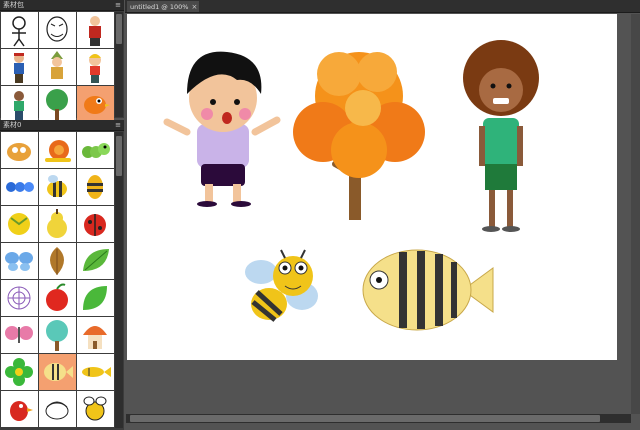 This screenshot has width=640, height=430. I want to click on asset-sketch-face, so click(57, 30).